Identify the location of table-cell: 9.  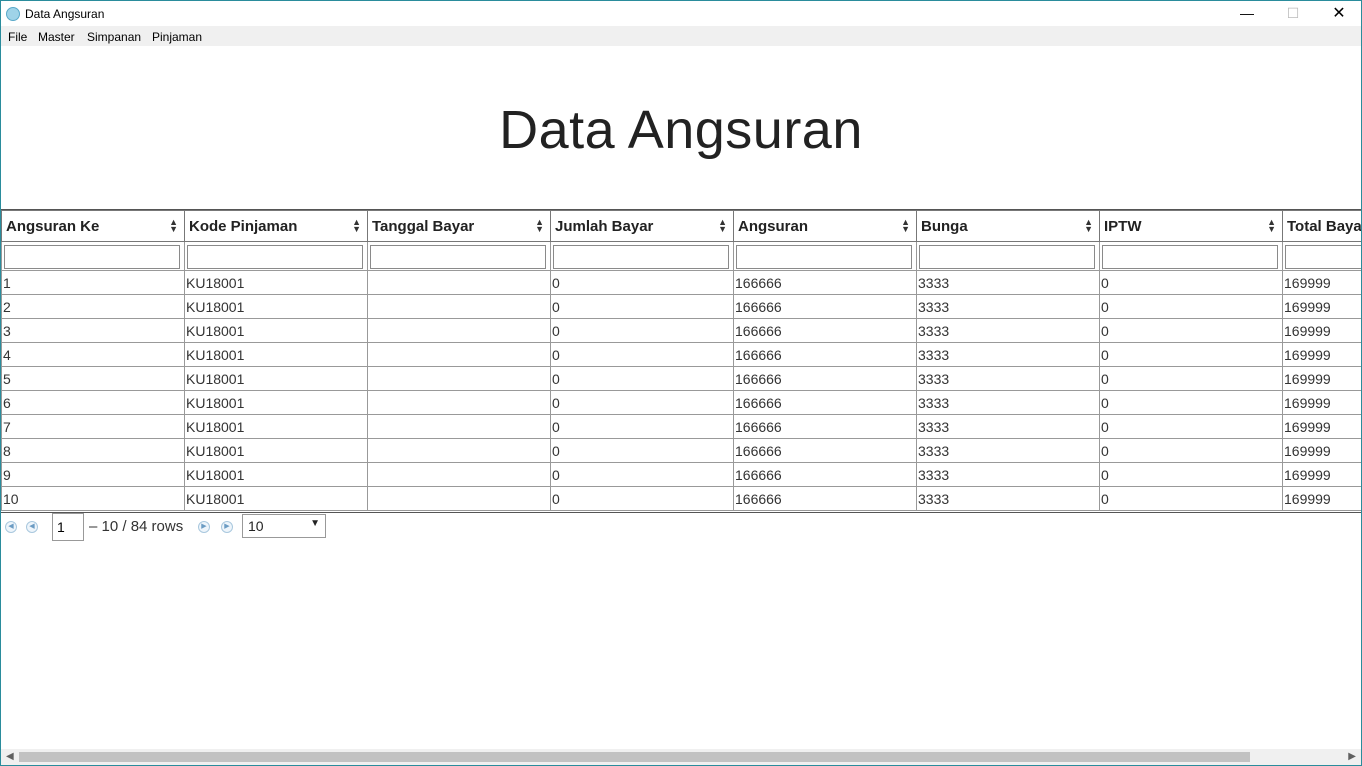
(93, 474).